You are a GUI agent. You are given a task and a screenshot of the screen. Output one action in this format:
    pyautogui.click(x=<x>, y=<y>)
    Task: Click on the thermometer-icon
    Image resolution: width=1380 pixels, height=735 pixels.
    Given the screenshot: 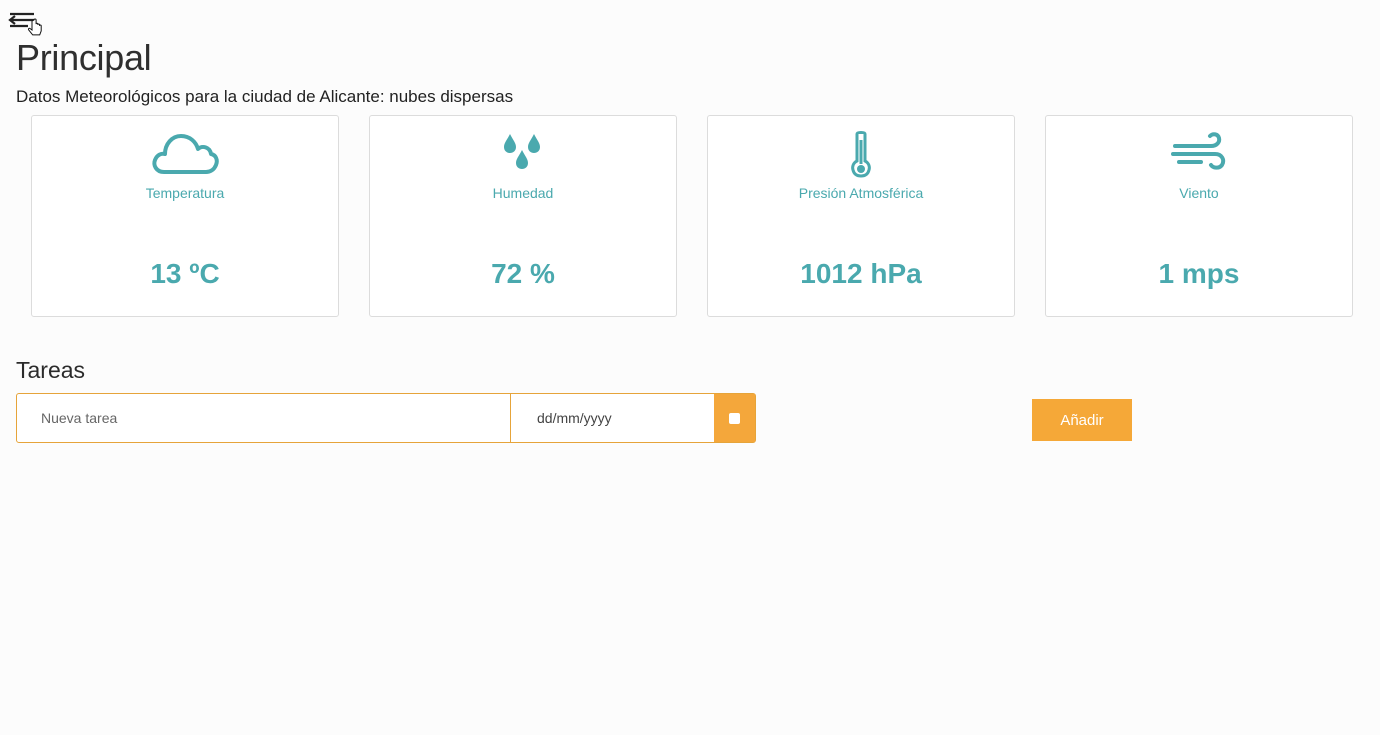 What is the action you would take?
    pyautogui.click(x=861, y=154)
    